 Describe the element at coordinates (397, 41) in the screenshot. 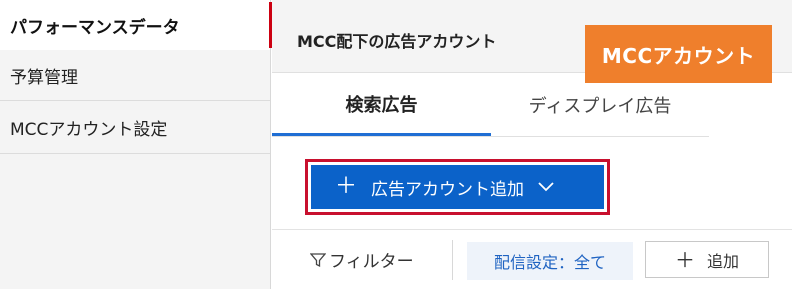

I see `page-title: MCC配下の広告アカウント` at that location.